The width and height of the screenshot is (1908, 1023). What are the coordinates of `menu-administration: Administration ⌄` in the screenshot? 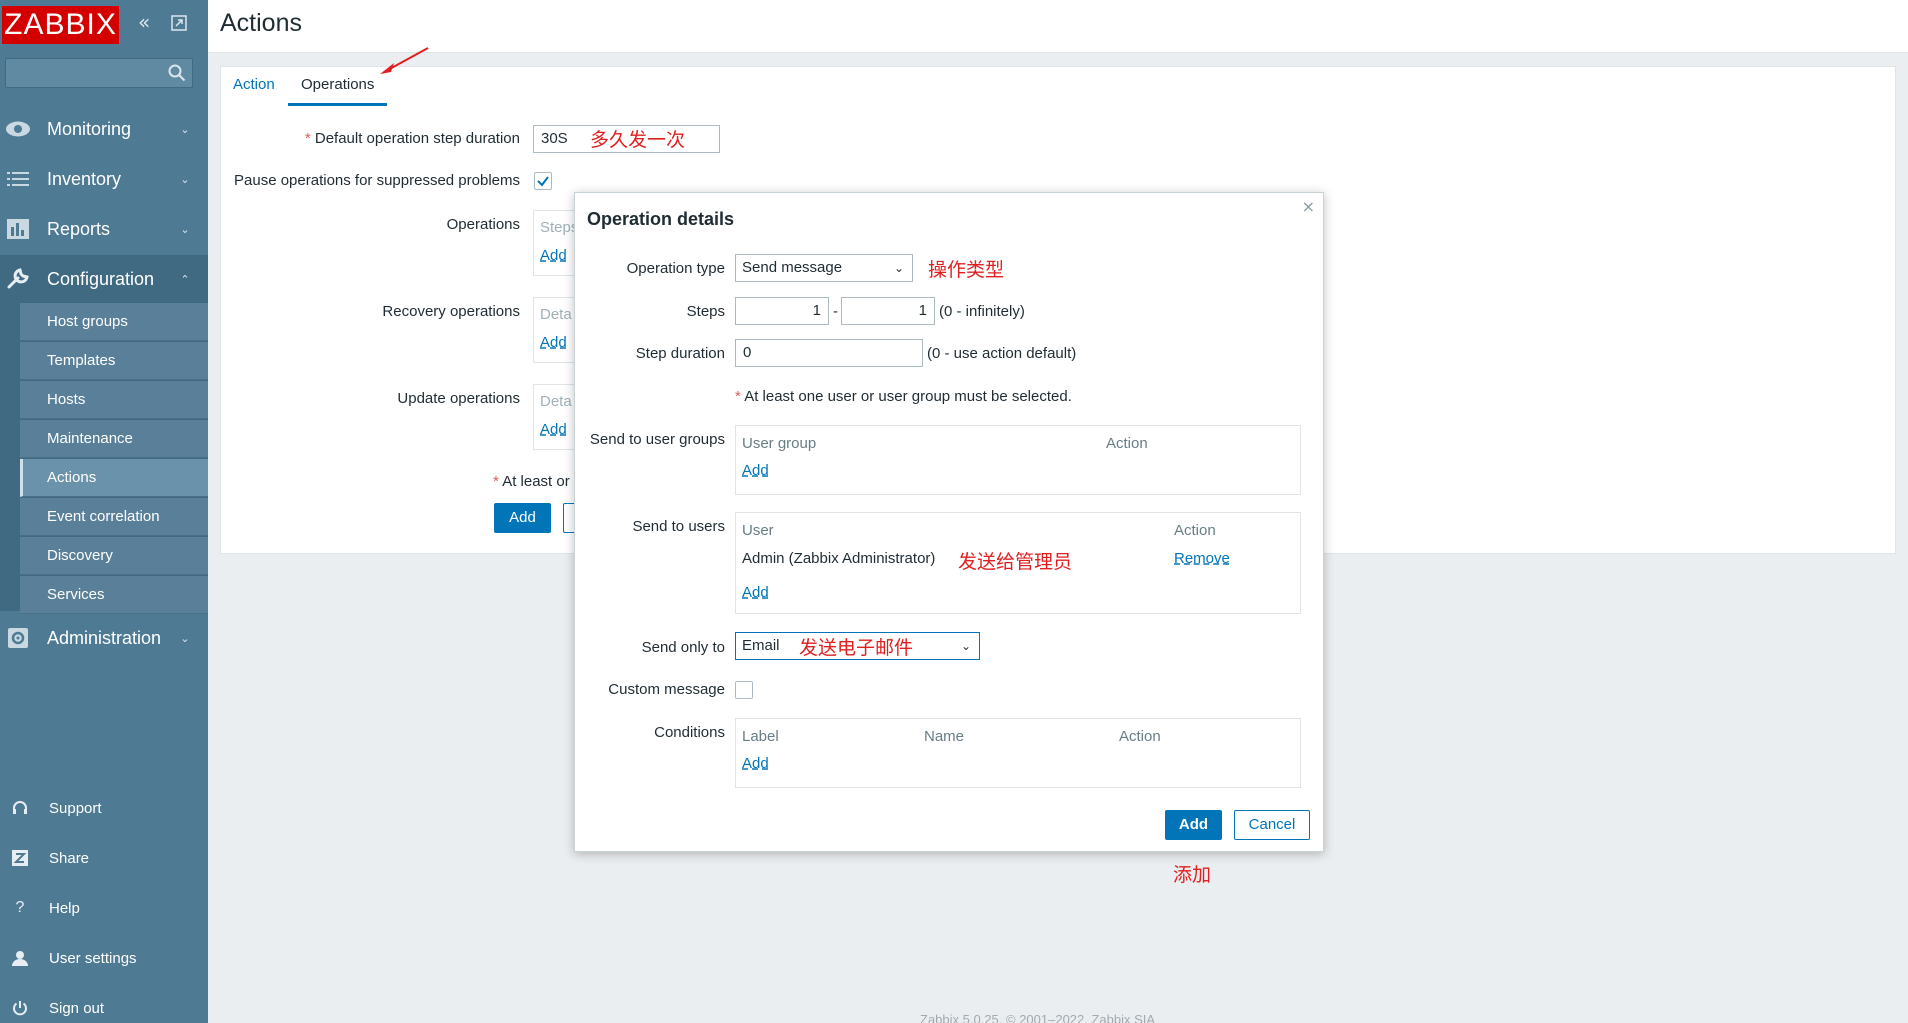 It's located at (104, 638).